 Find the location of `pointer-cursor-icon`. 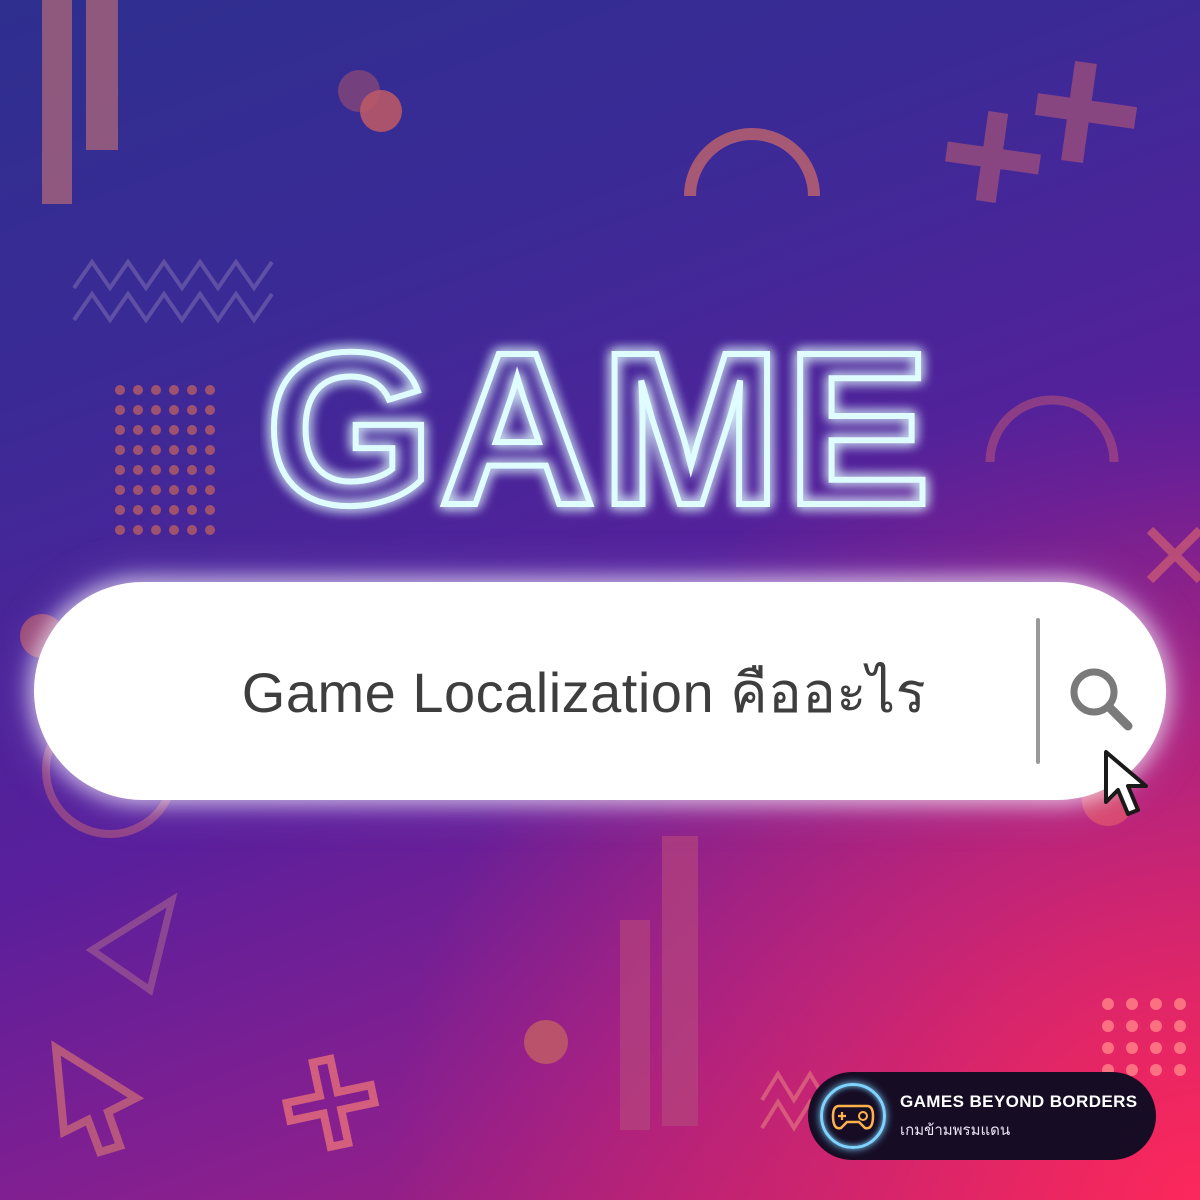

pointer-cursor-icon is located at coordinates (1128, 785).